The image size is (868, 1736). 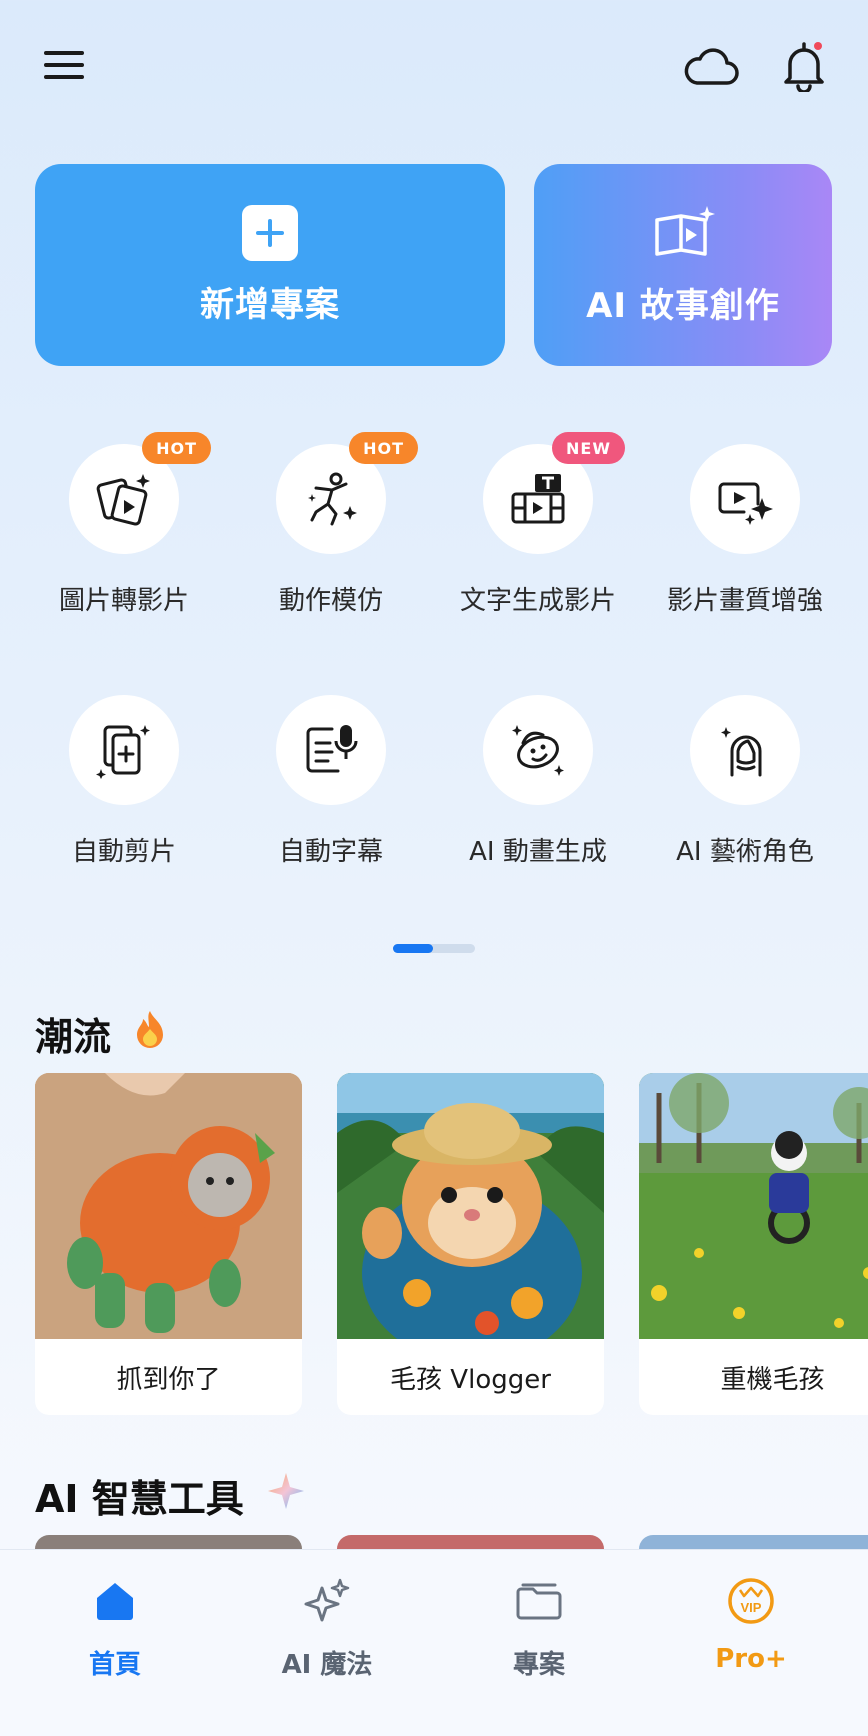 I want to click on folder-icon, so click(x=539, y=1601).